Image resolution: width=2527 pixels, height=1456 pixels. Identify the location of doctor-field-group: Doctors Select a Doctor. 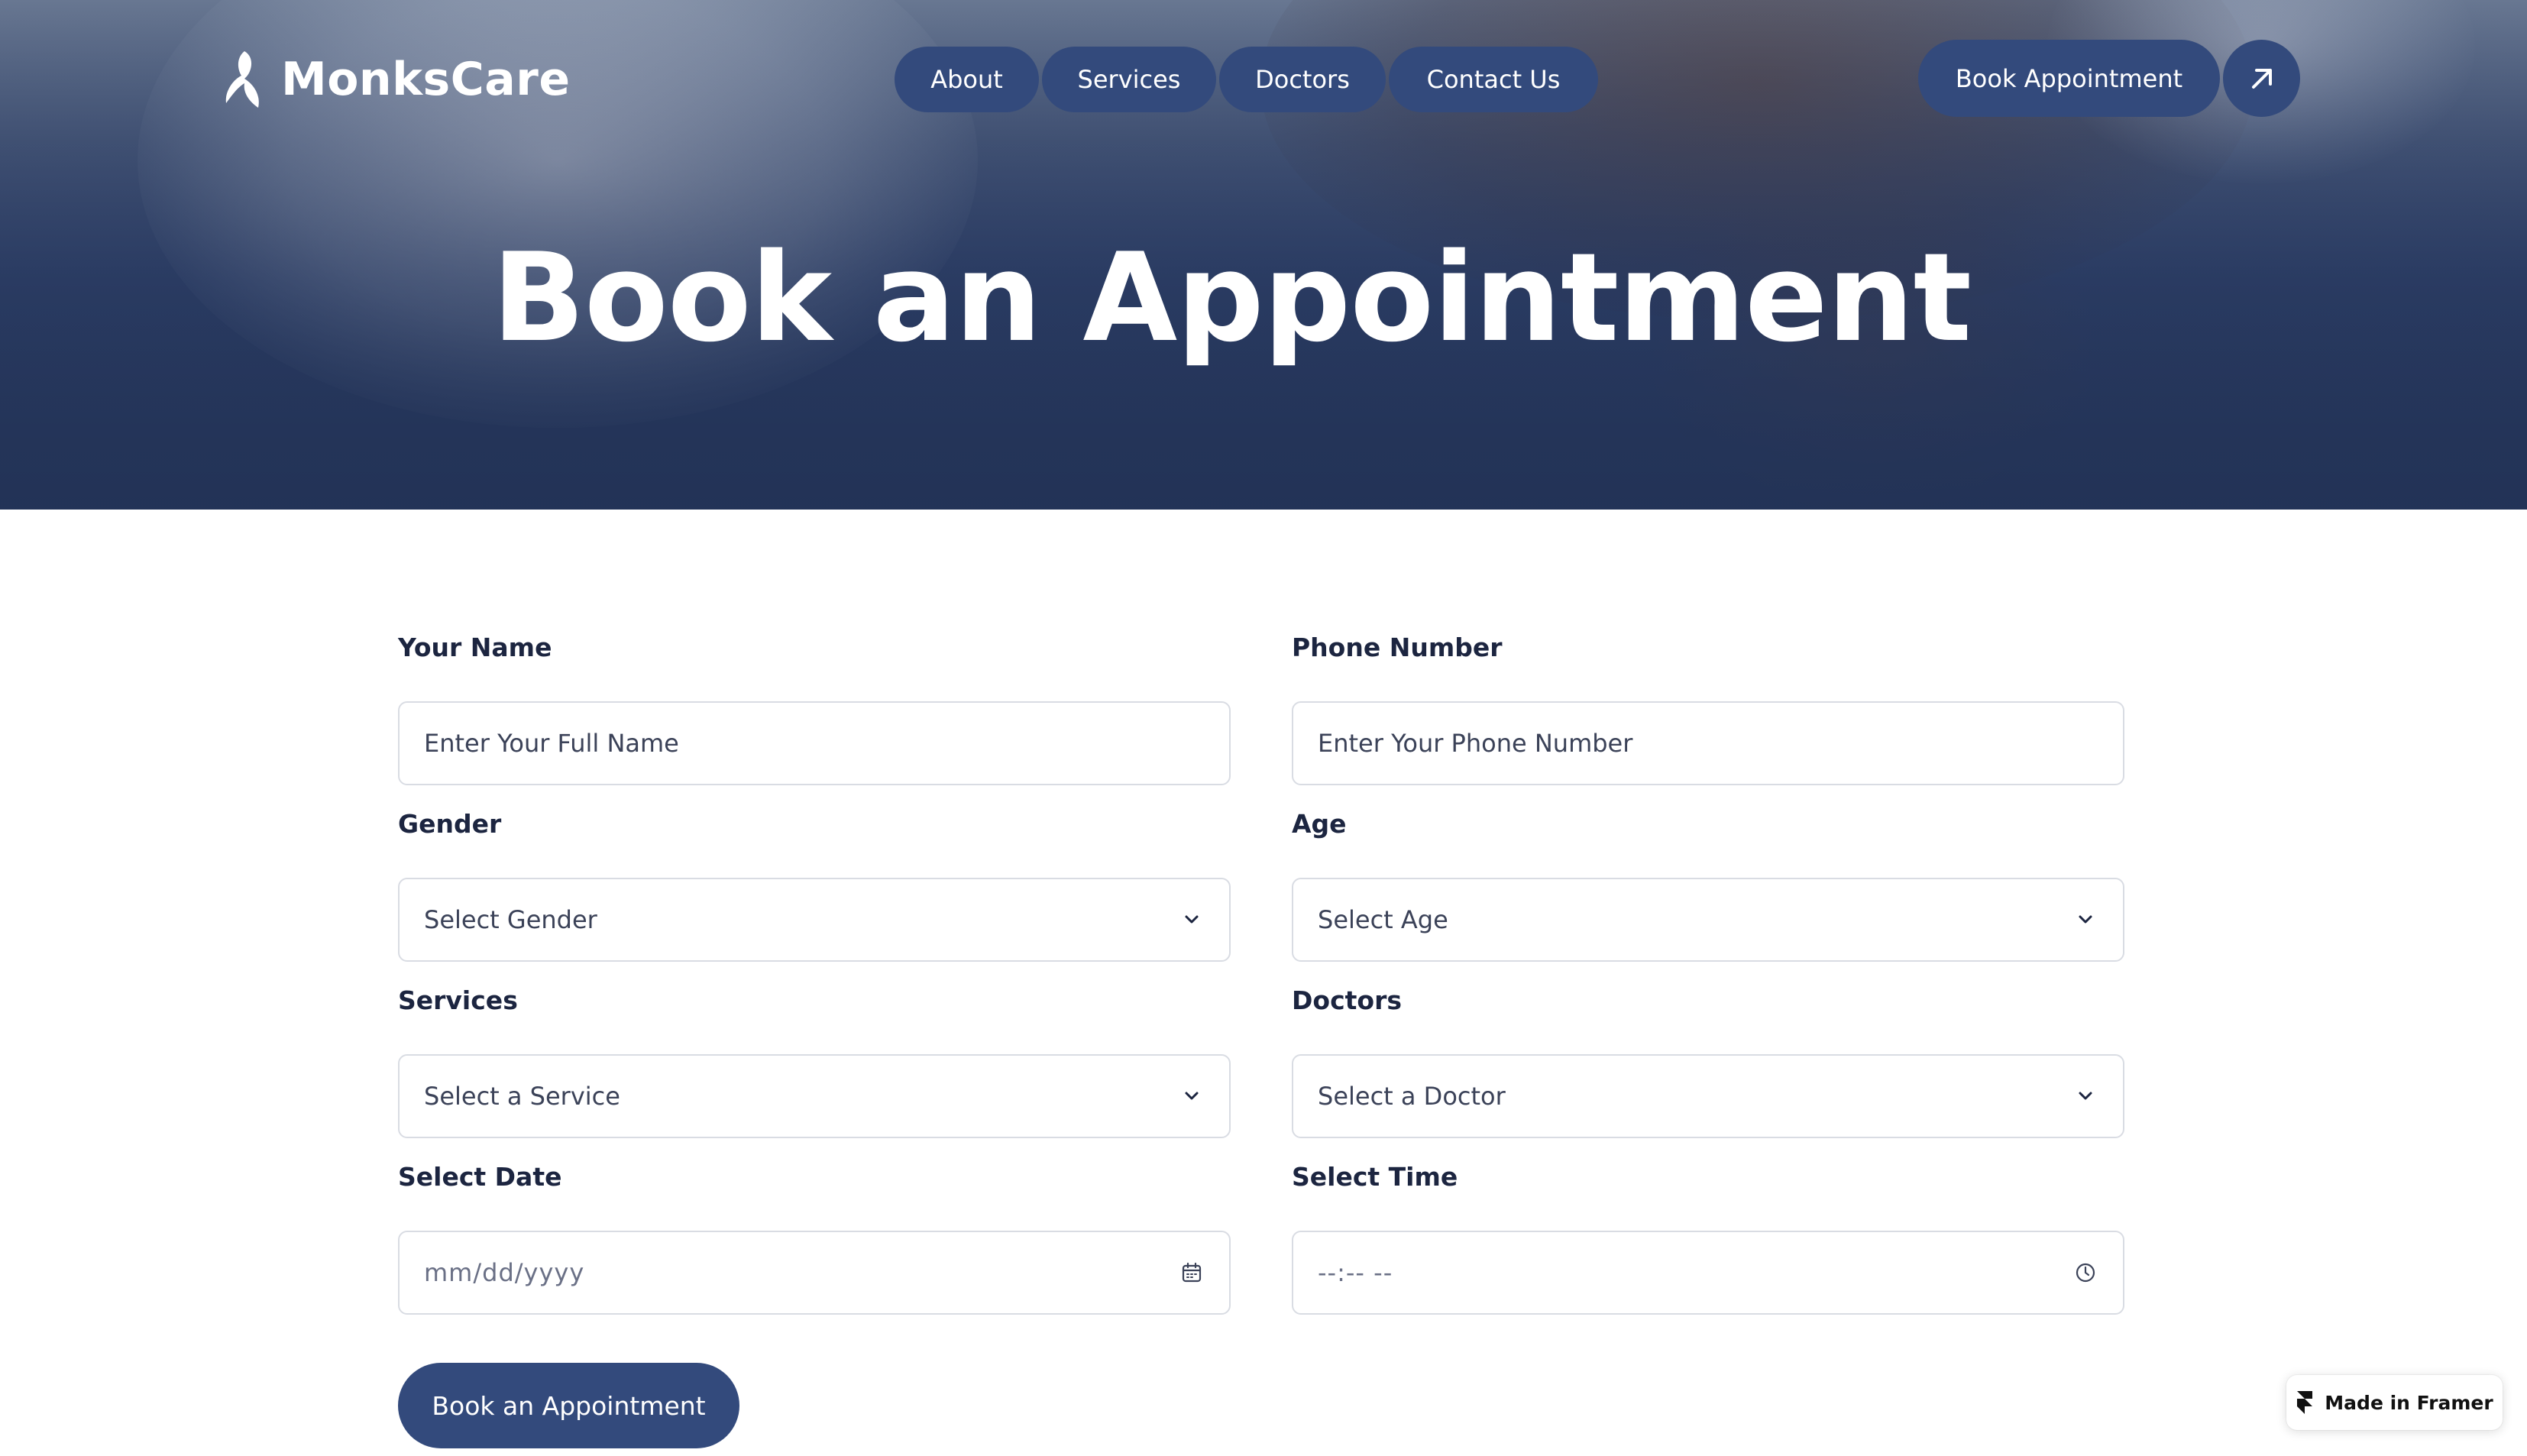
(1708, 1058).